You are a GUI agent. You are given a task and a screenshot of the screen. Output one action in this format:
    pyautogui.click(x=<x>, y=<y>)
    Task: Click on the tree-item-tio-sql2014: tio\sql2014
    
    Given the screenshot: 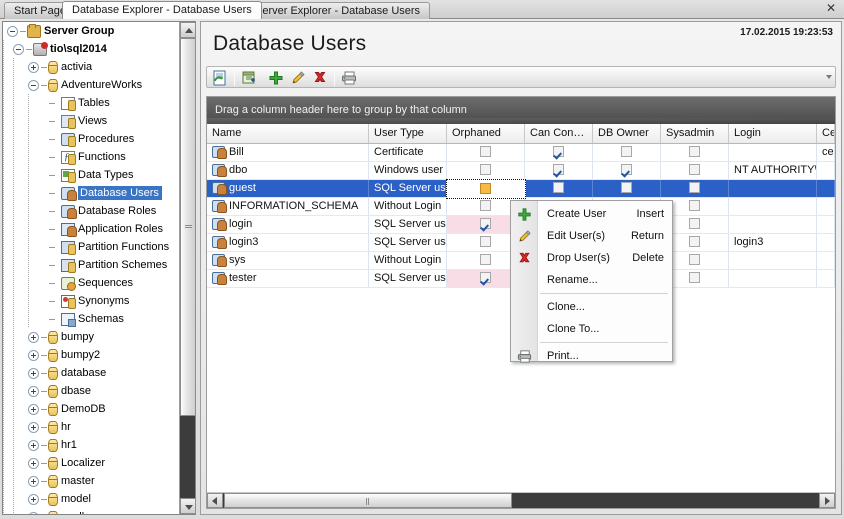 What is the action you would take?
    pyautogui.click(x=91, y=49)
    